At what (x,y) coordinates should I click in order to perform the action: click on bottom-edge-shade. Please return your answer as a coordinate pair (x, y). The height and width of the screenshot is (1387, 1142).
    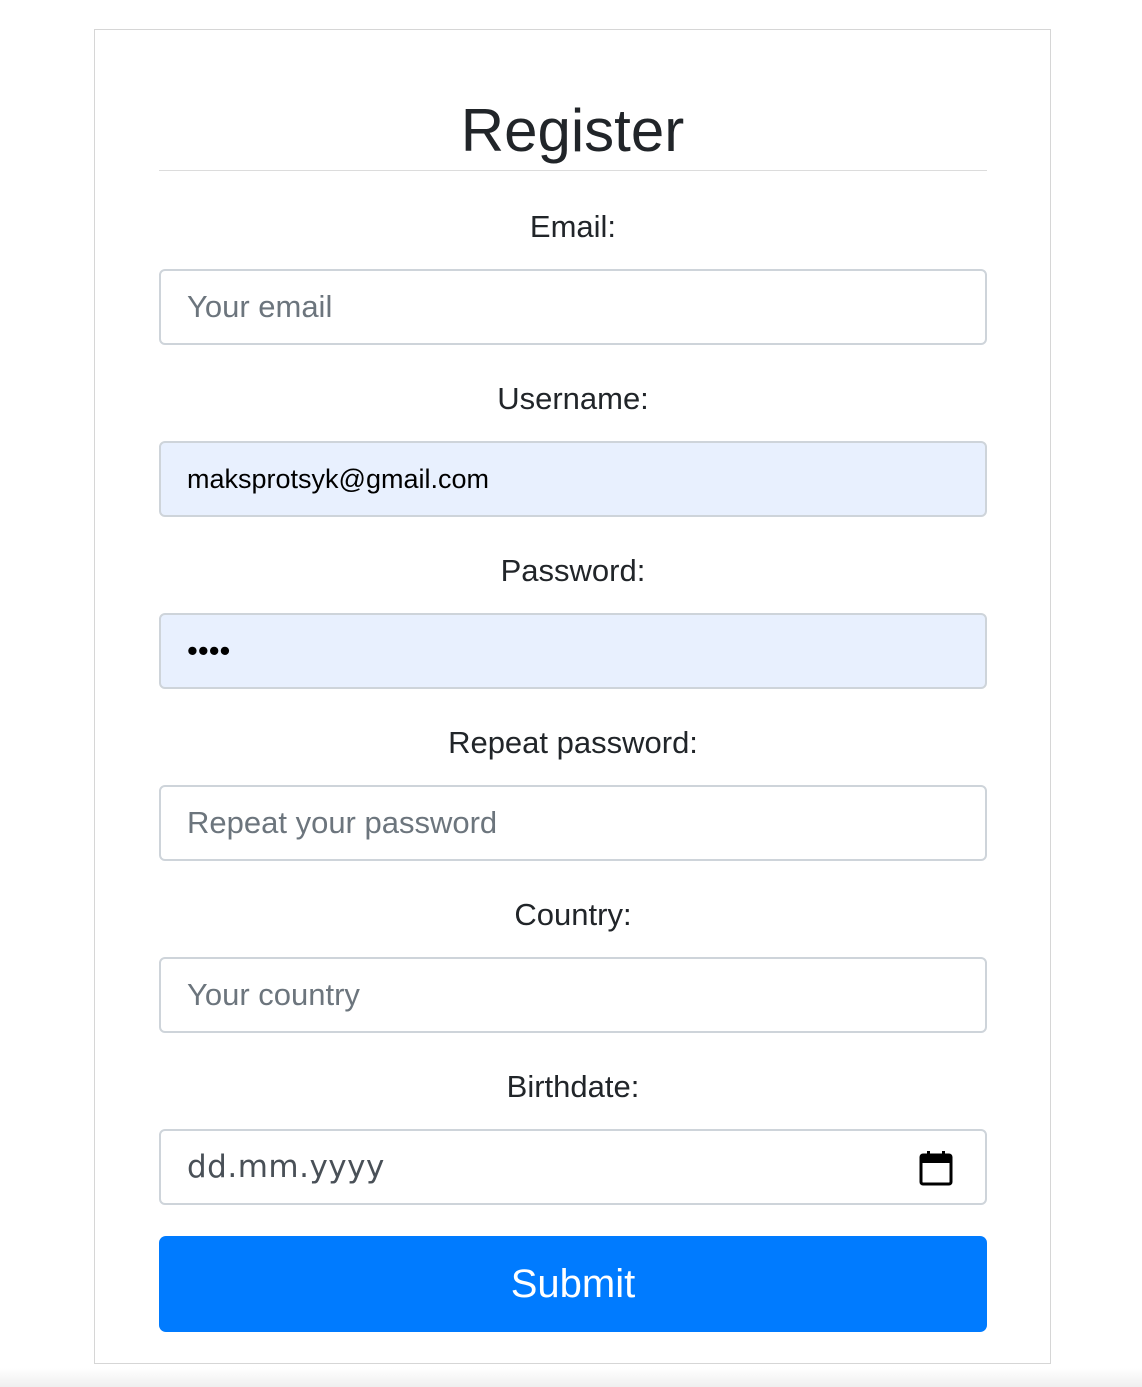
    Looking at the image, I should click on (571, 1377).